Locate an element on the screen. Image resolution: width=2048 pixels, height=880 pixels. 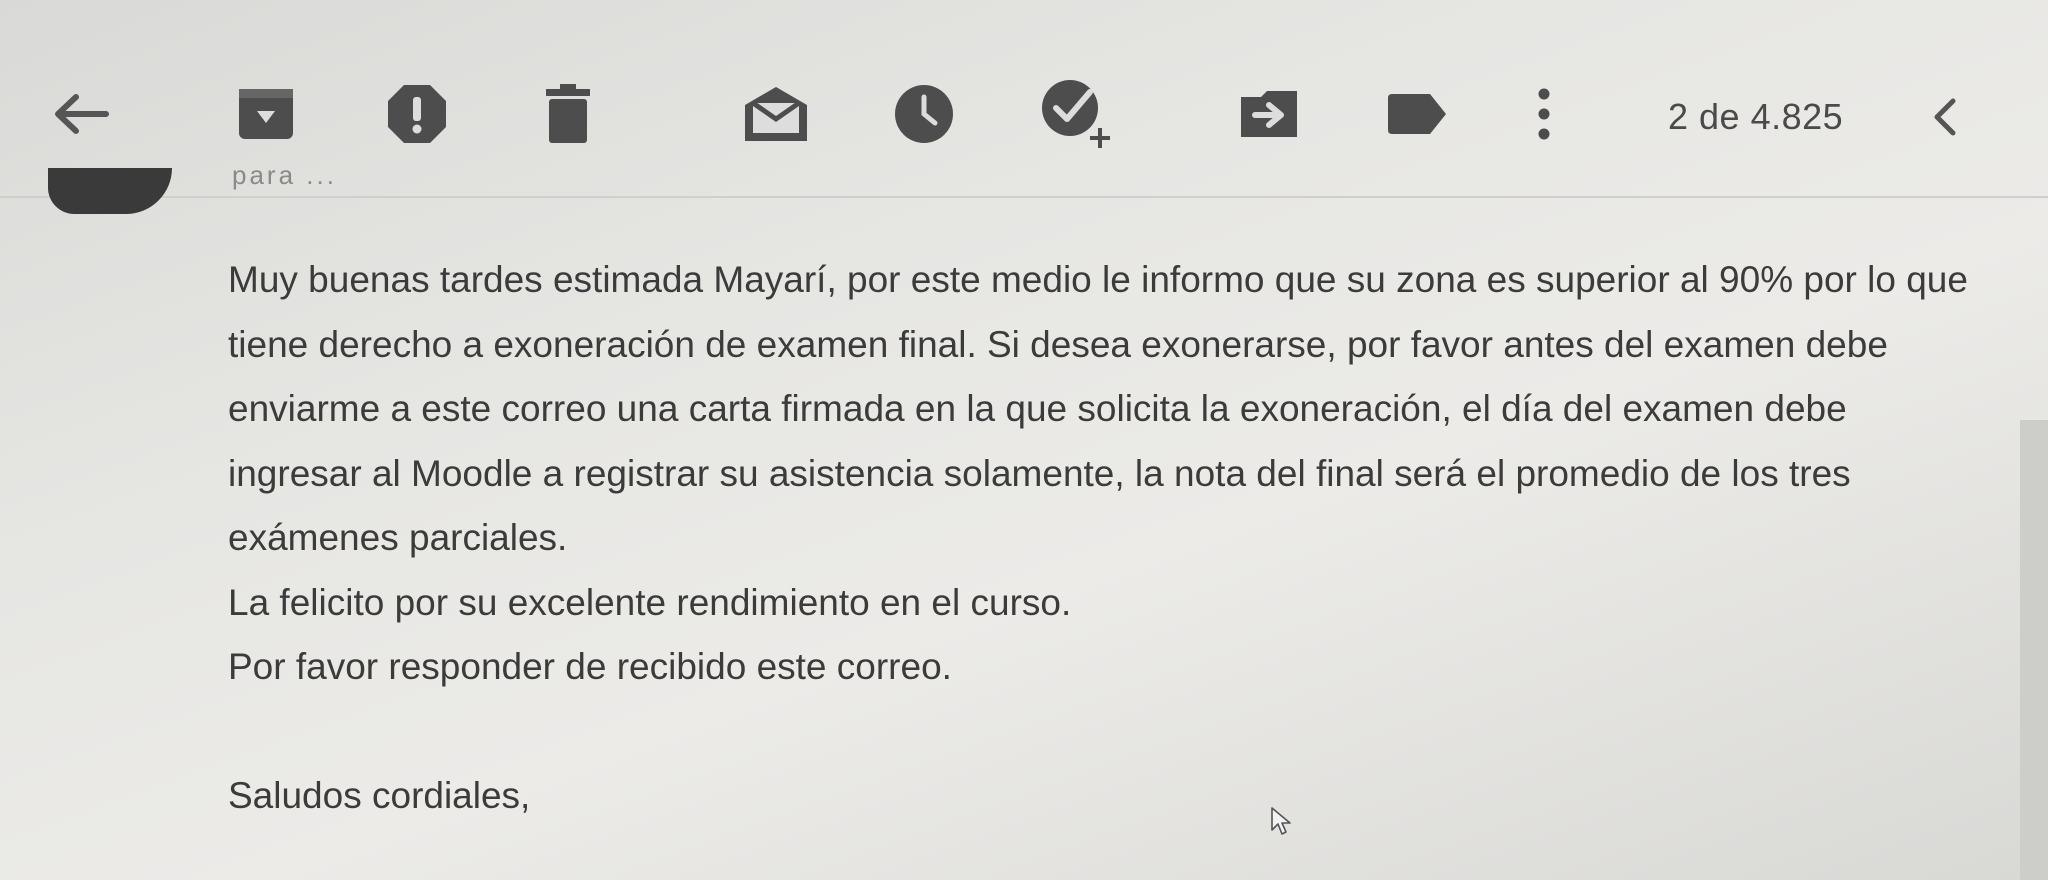
message-toolbar: 2 de 4.825 is located at coordinates (1024, 115).